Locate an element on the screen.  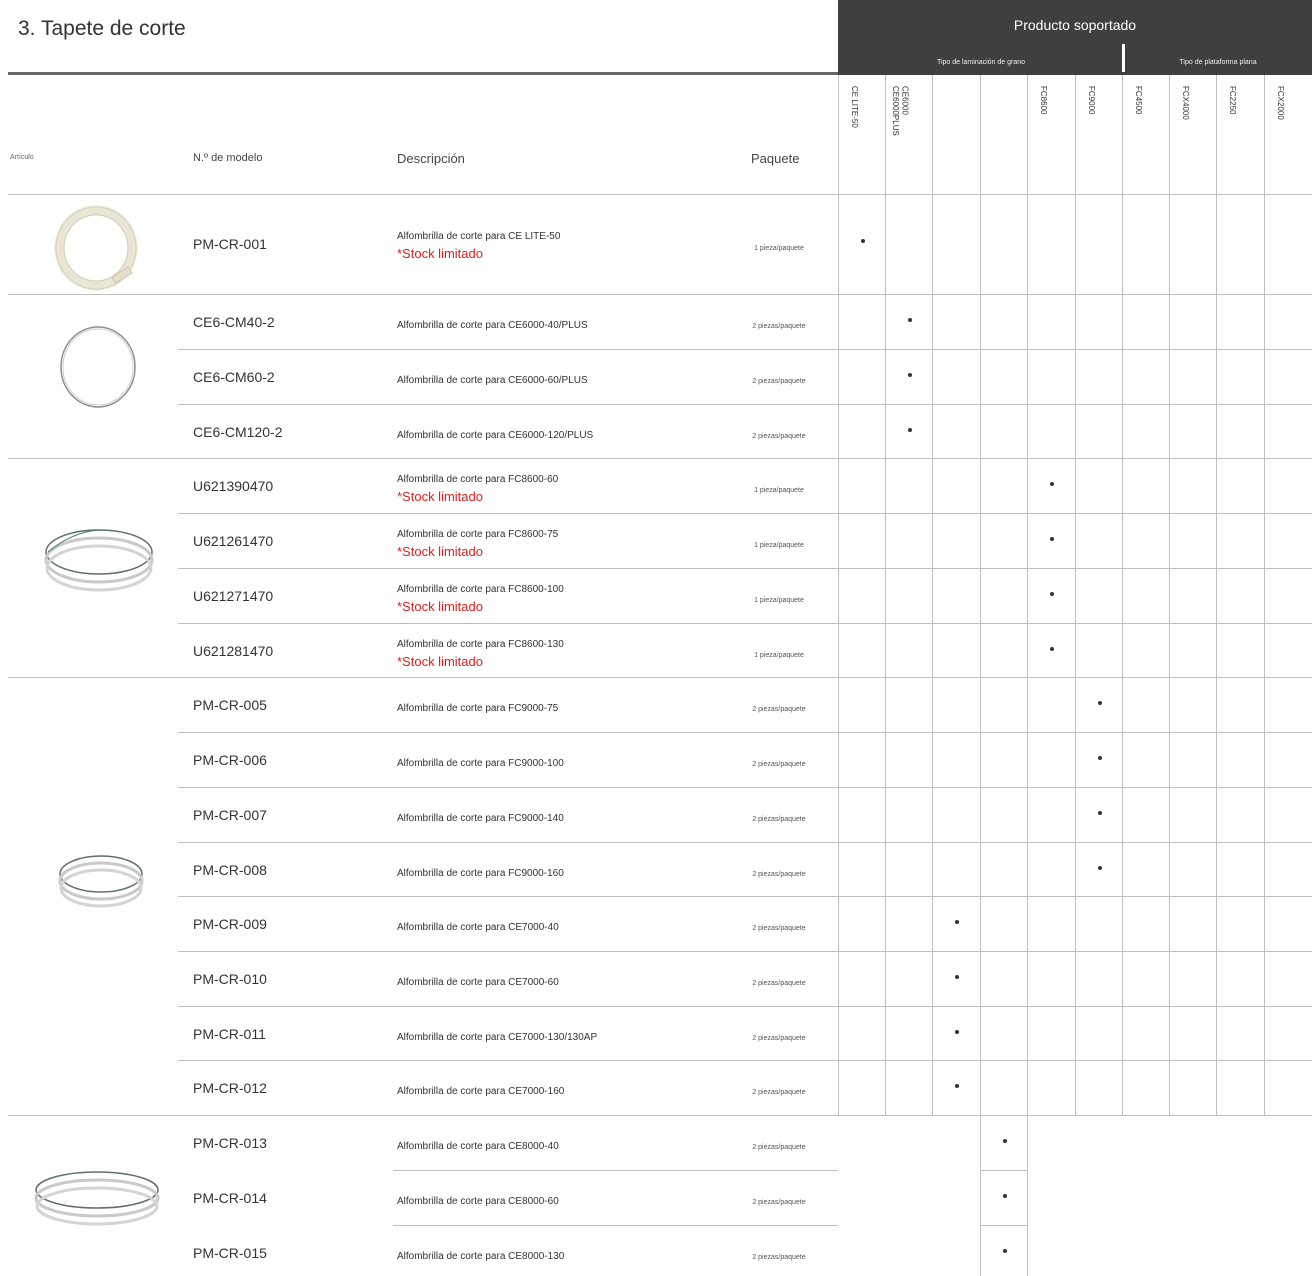
description: Alfombrilla de corte para CE6000-60/PLUS is located at coordinates (492, 380).